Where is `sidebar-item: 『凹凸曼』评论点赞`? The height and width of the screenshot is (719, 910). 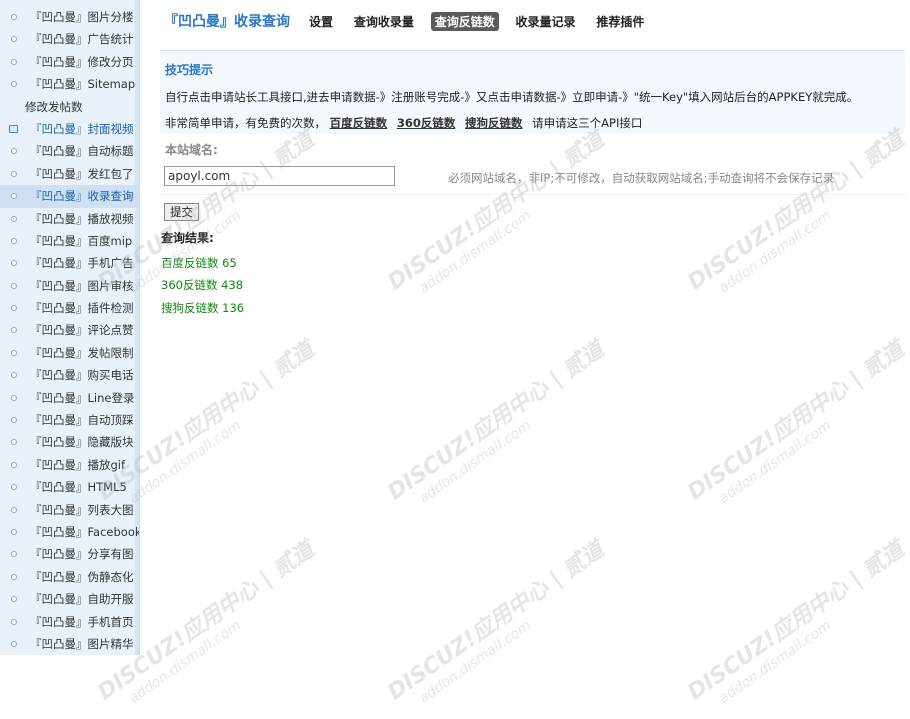
sidebar-item: 『凹凸曼』评论点赞 is located at coordinates (69, 330).